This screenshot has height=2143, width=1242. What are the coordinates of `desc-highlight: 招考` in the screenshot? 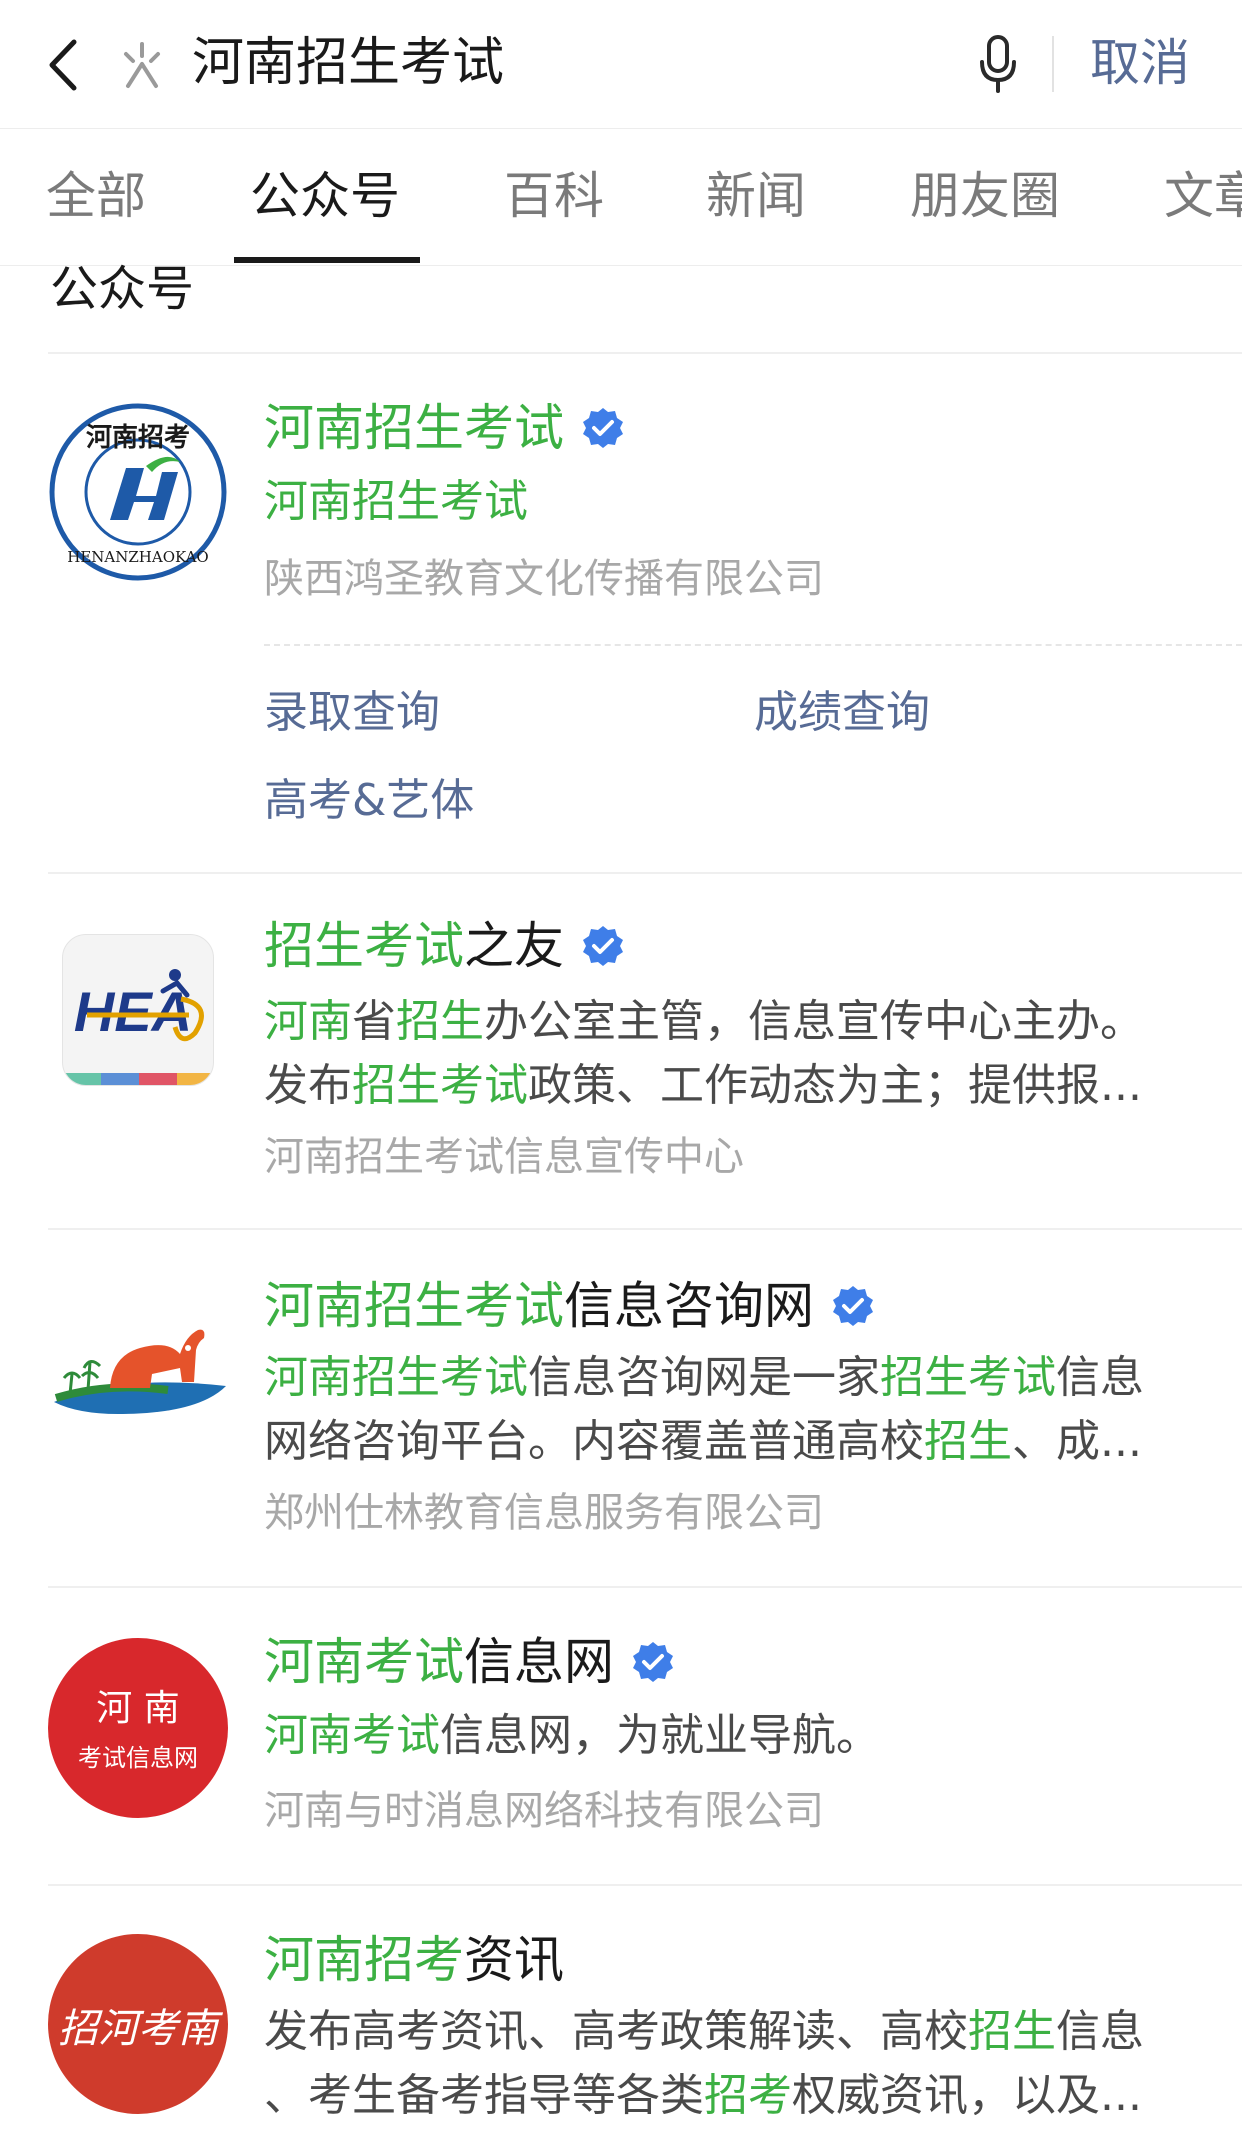 It's located at (748, 2095).